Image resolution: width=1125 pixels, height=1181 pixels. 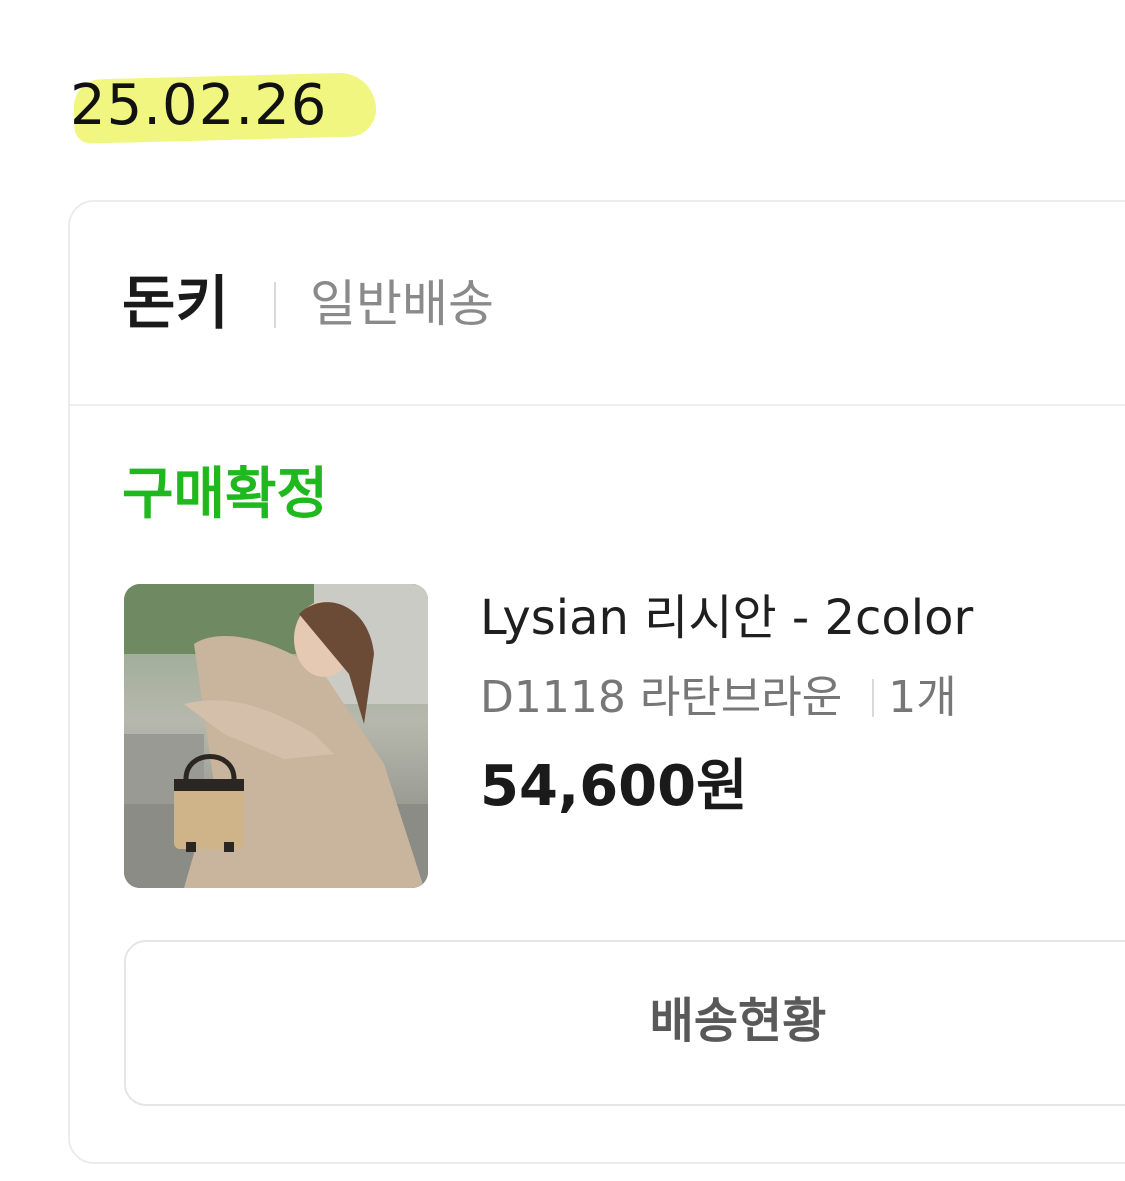 What do you see at coordinates (199, 105) in the screenshot?
I see `order-date: 25.02.26` at bounding box center [199, 105].